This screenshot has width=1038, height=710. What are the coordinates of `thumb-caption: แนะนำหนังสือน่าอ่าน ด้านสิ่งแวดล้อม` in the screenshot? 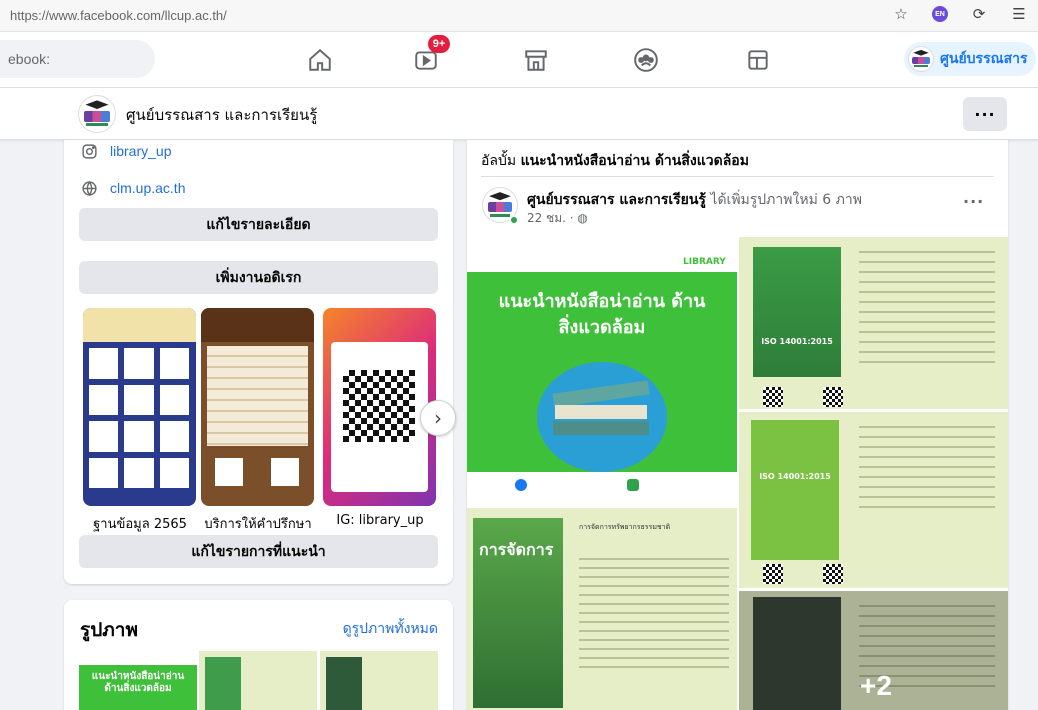 It's located at (138, 682).